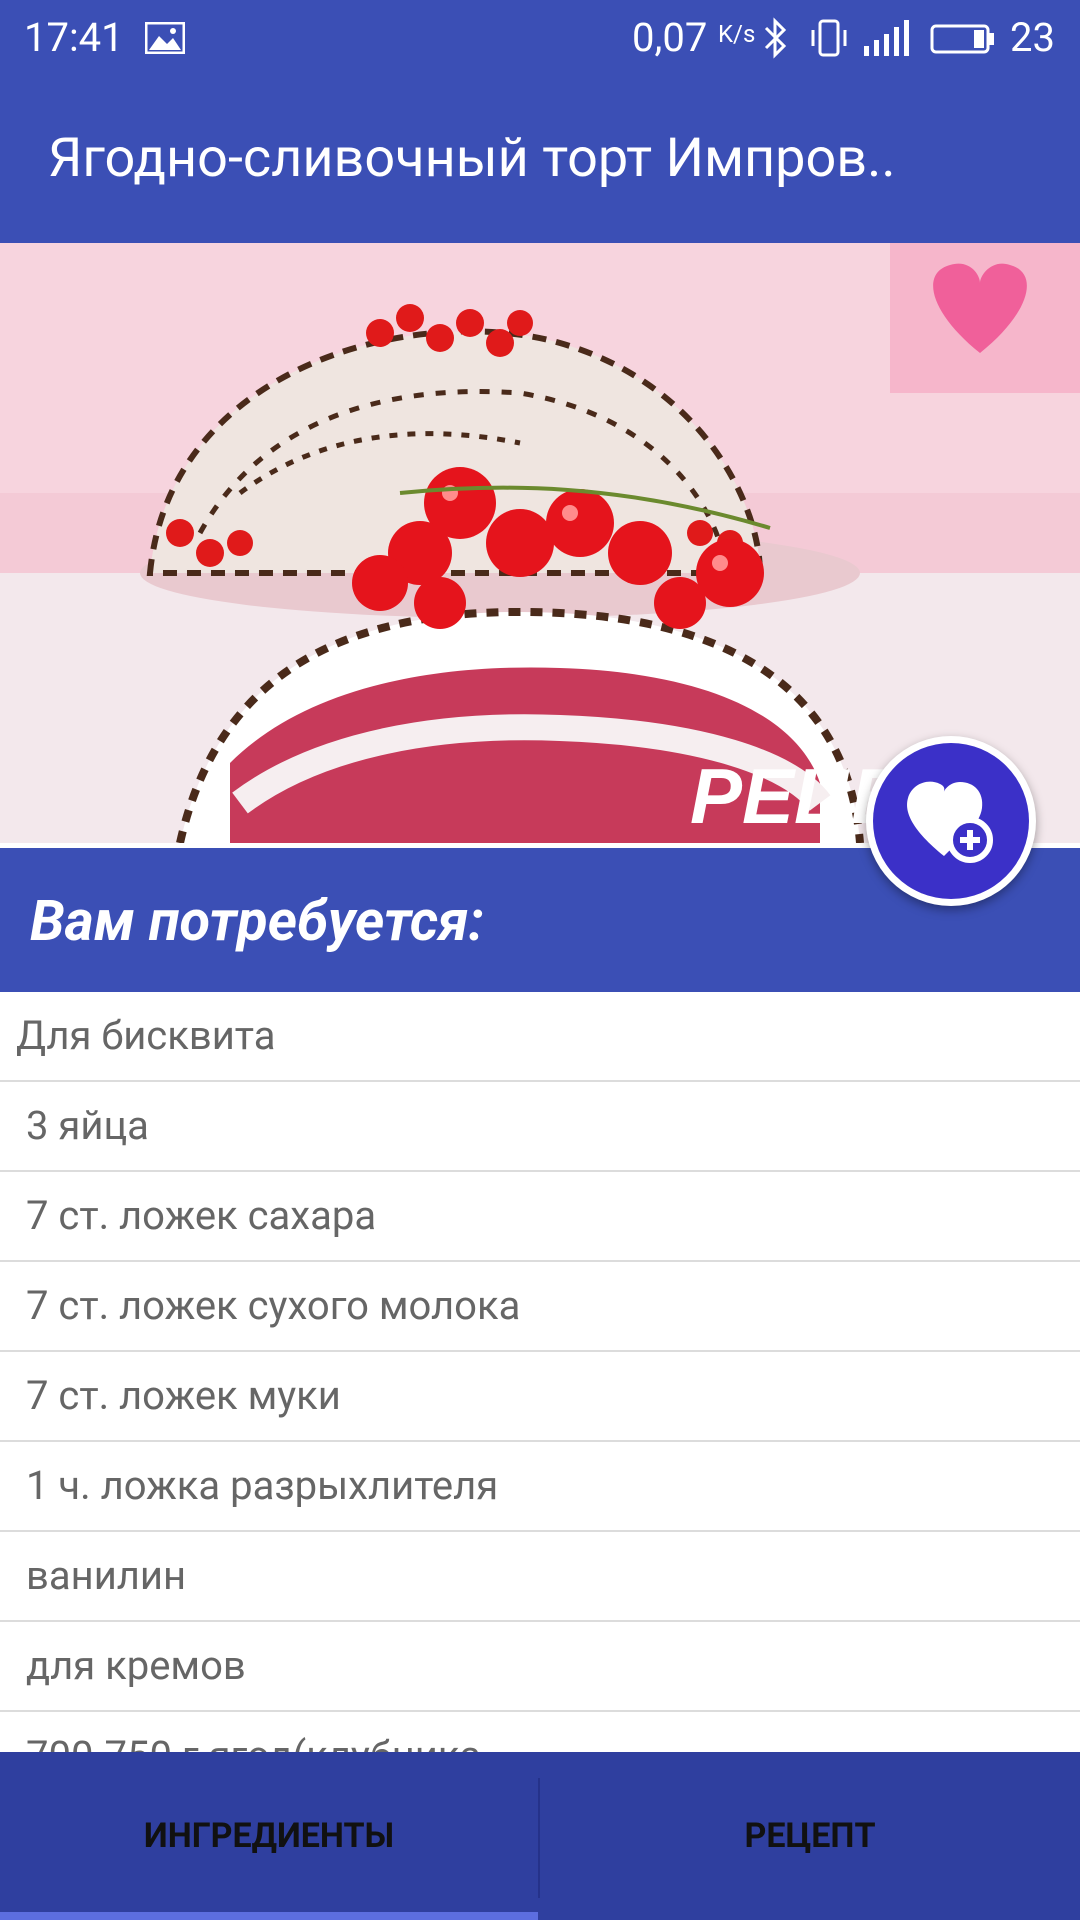  Describe the element at coordinates (540, 1667) in the screenshot. I see `list-item: для кремов` at that location.